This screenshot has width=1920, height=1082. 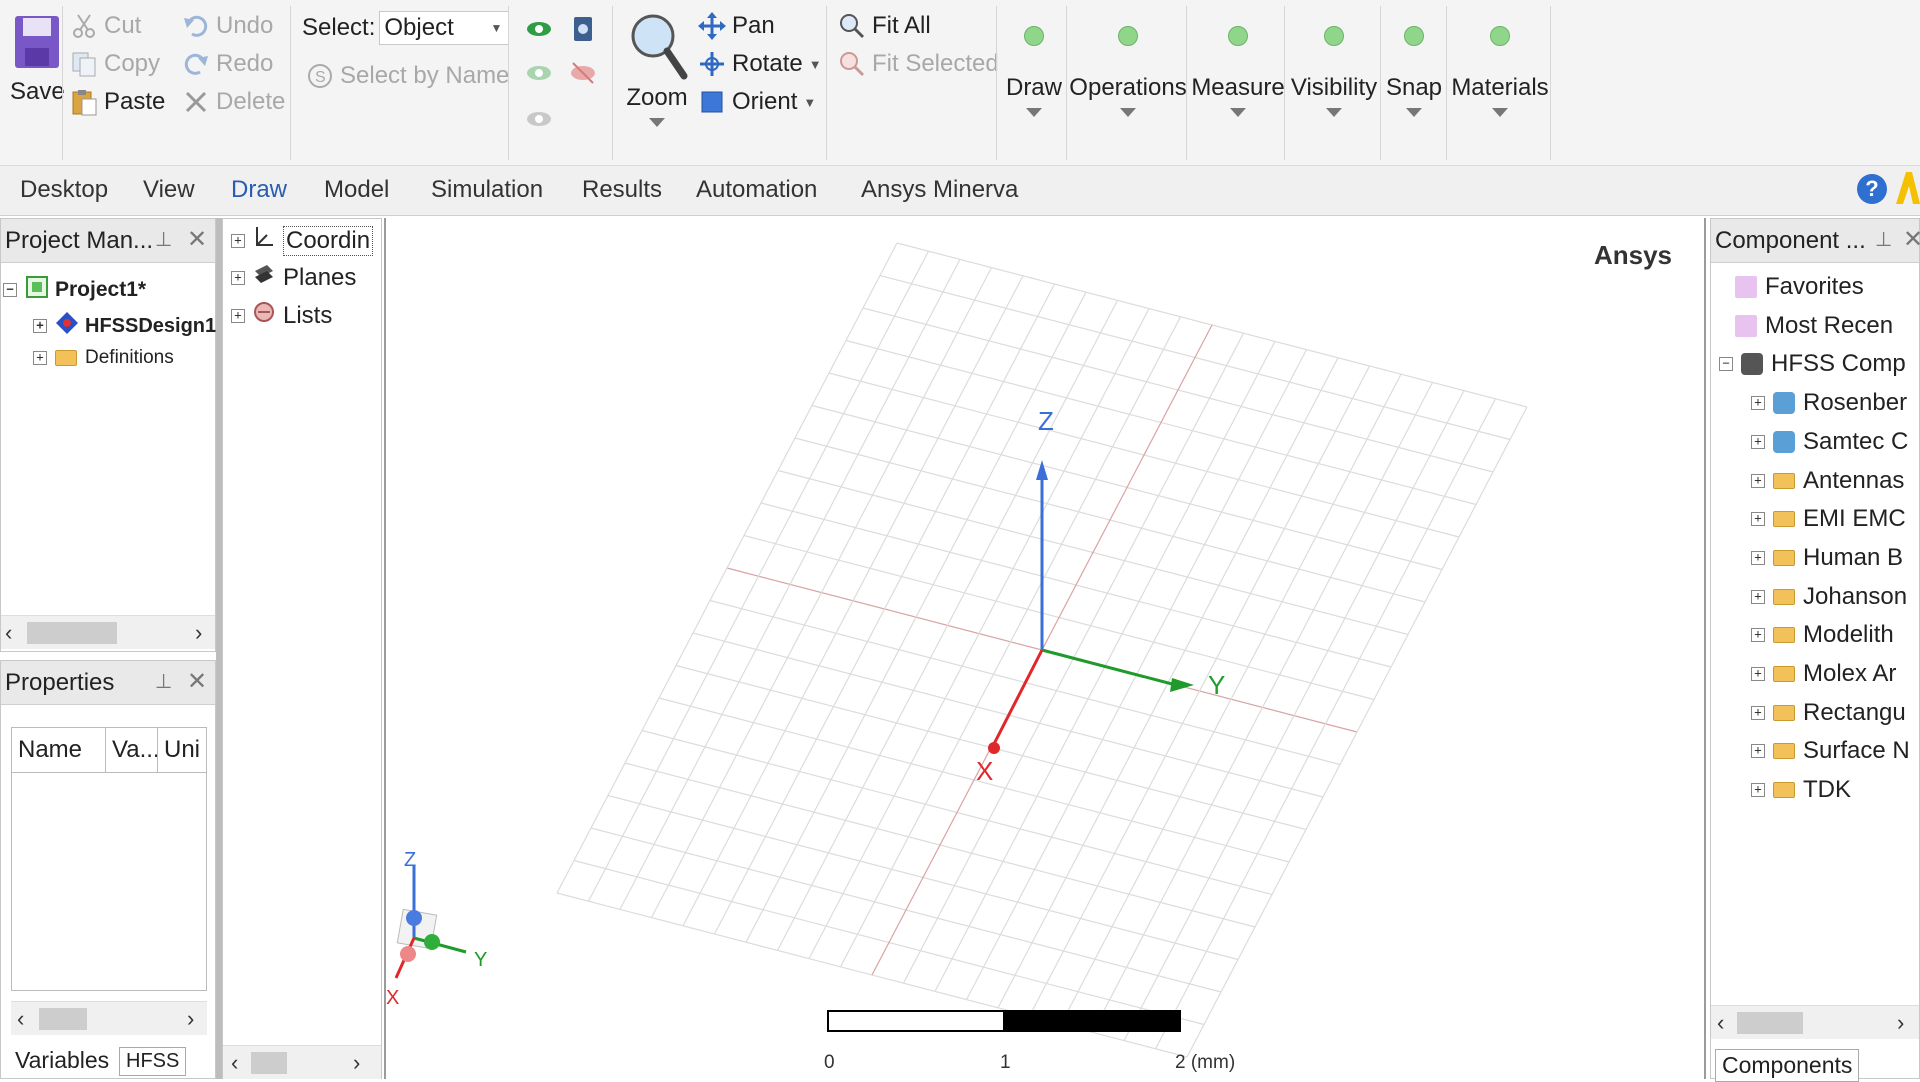 What do you see at coordinates (884, 26) in the screenshot?
I see `fit-all-button: Fit All` at bounding box center [884, 26].